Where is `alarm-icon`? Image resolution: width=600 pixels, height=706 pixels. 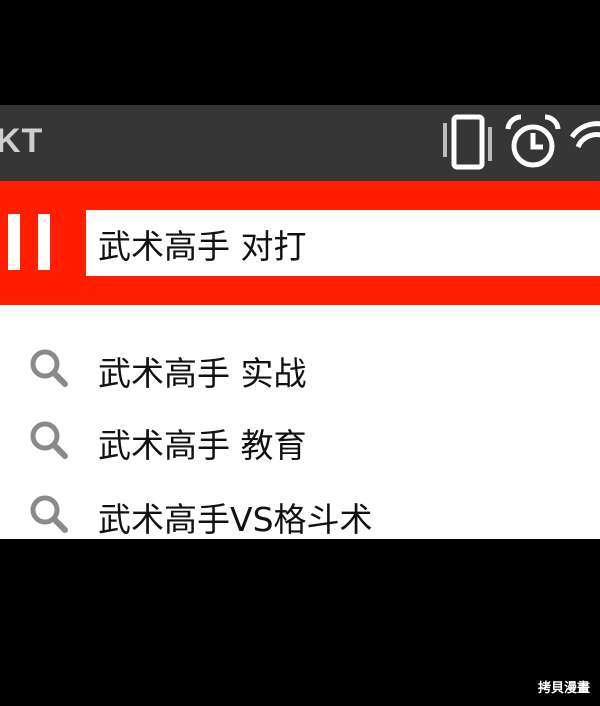 alarm-icon is located at coordinates (533, 141).